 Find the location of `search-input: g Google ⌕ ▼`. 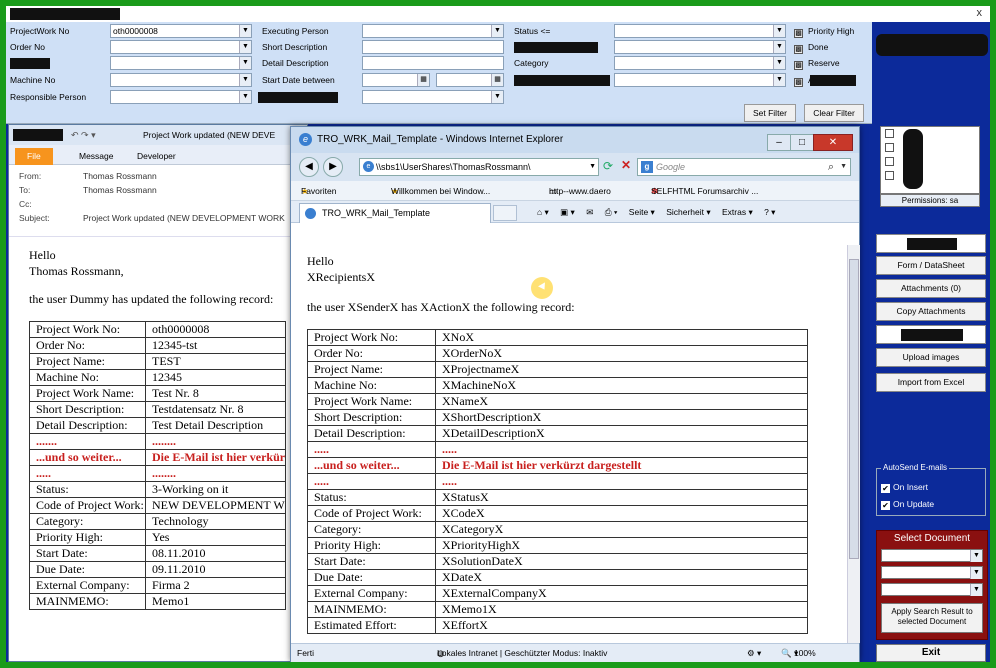

search-input: g Google ⌕ ▼ is located at coordinates (744, 167).